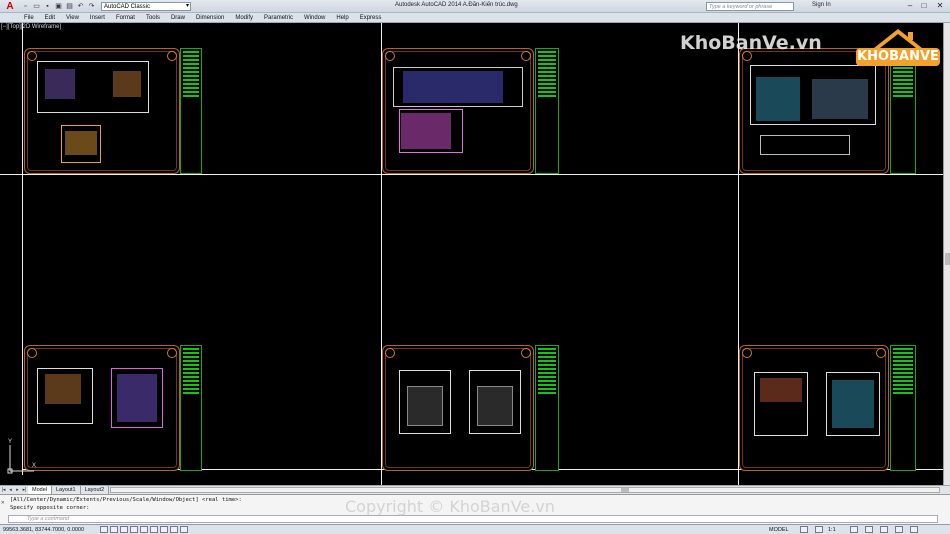 The image size is (950, 534). I want to click on menu-parametric: Parametric, so click(278, 18).